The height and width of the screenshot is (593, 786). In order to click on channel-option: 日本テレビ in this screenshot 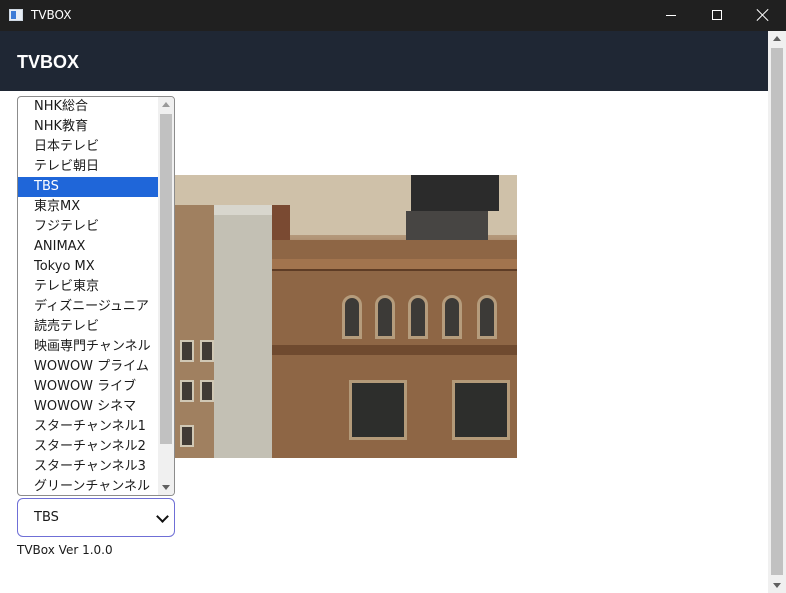, I will do `click(88, 147)`.